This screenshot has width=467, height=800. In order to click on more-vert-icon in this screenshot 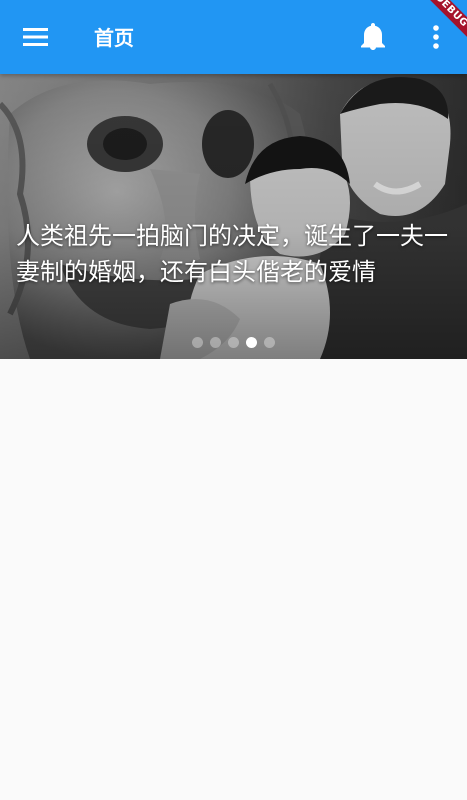, I will do `click(436, 37)`.